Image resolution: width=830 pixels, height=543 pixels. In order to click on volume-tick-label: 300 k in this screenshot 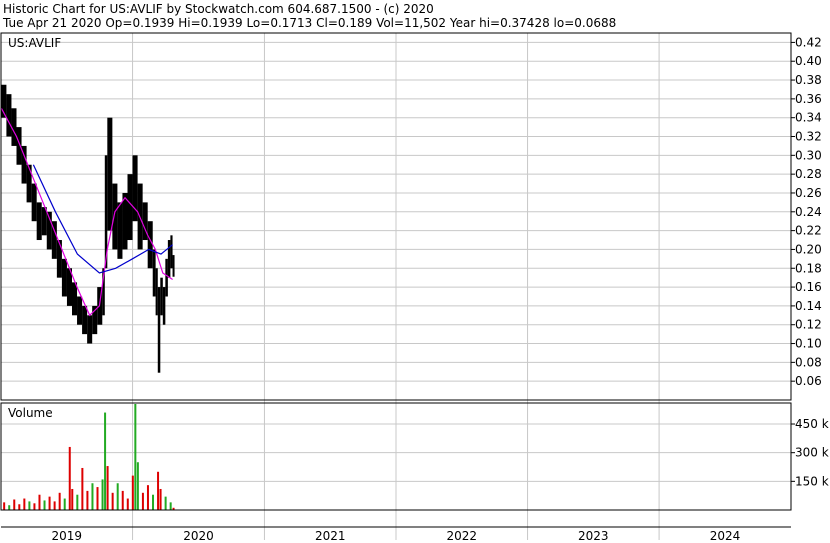, I will do `click(812, 453)`.